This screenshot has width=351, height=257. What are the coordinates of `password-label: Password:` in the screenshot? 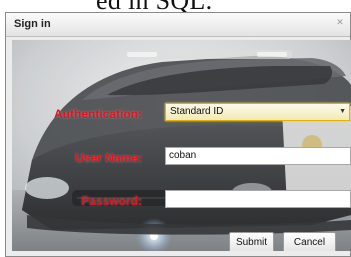 It's located at (111, 201).